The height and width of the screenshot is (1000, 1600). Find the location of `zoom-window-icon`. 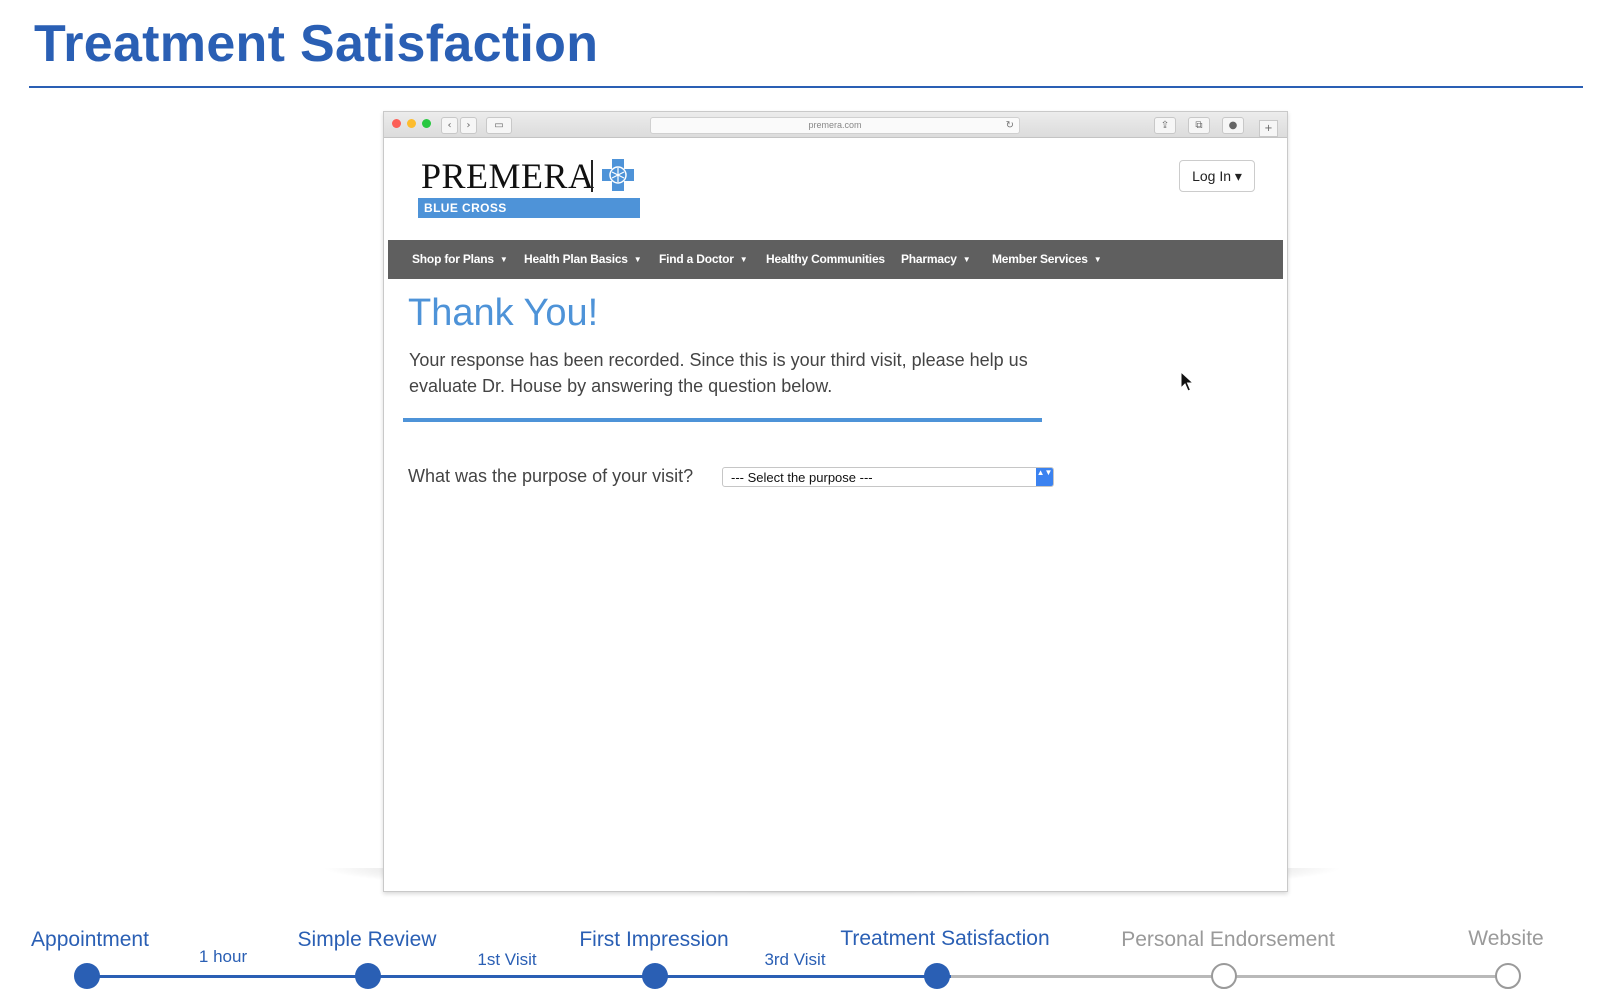

zoom-window-icon is located at coordinates (426, 123).